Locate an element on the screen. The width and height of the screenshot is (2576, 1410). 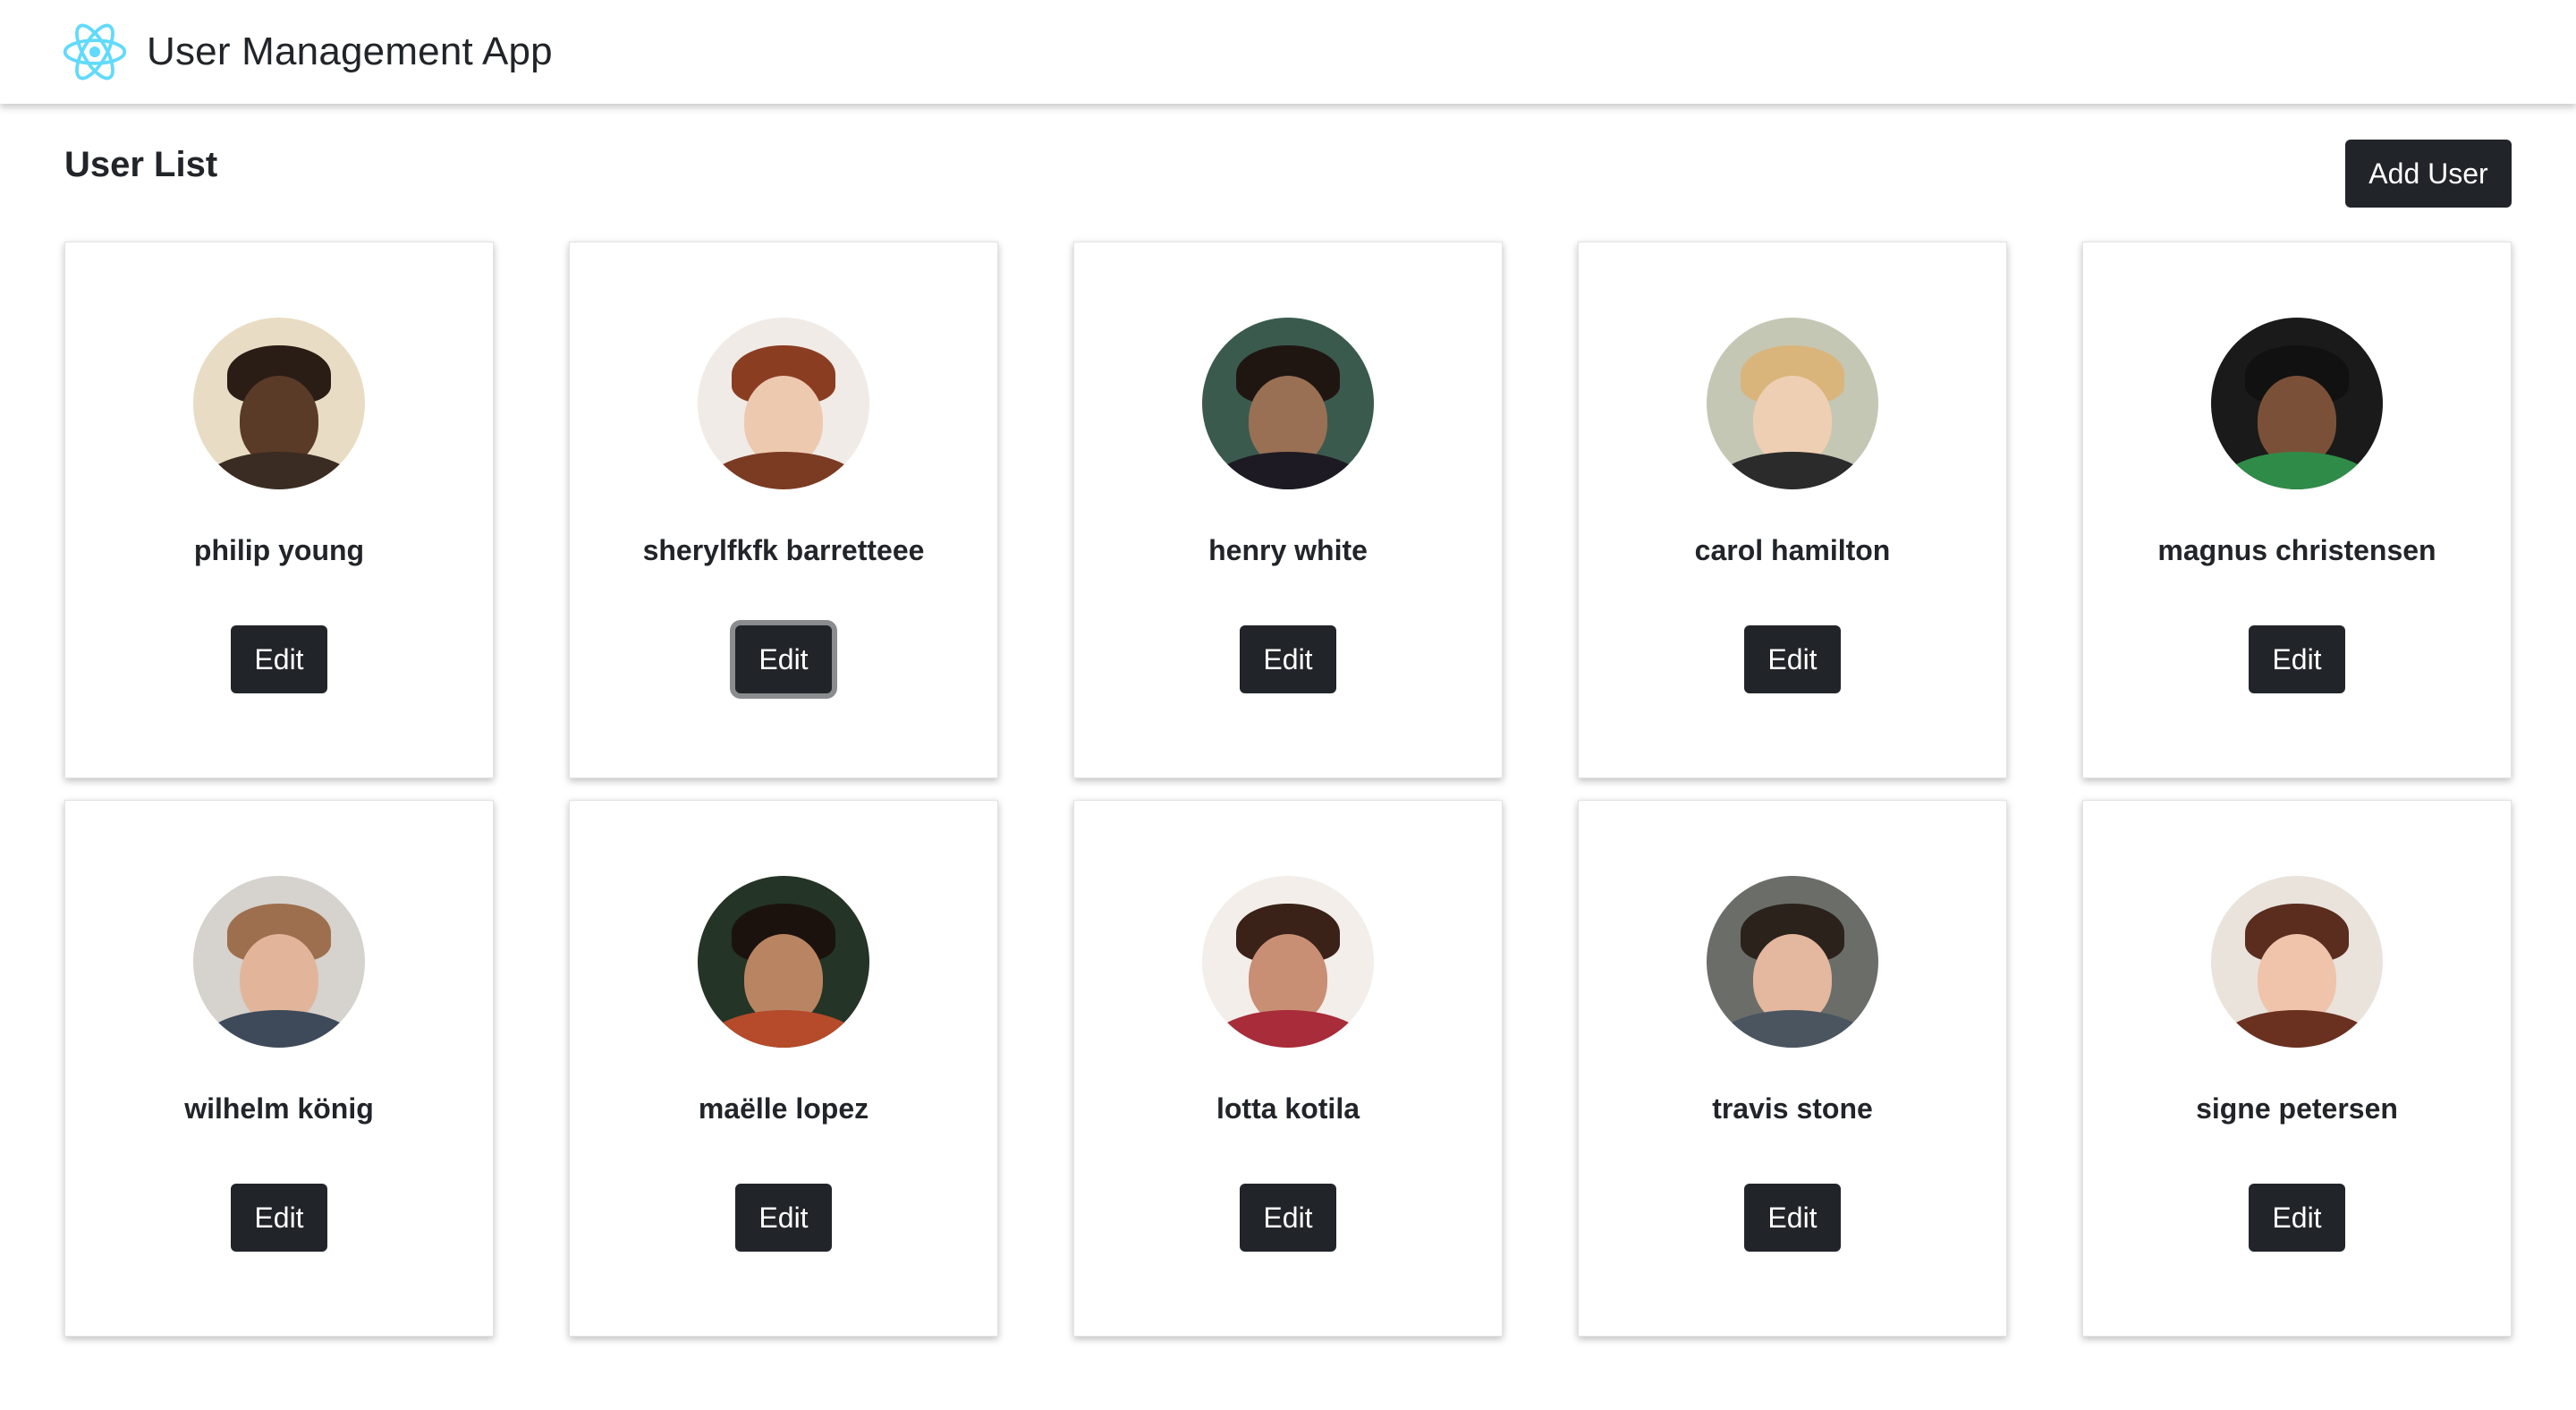
app-title: User Management App is located at coordinates (350, 52).